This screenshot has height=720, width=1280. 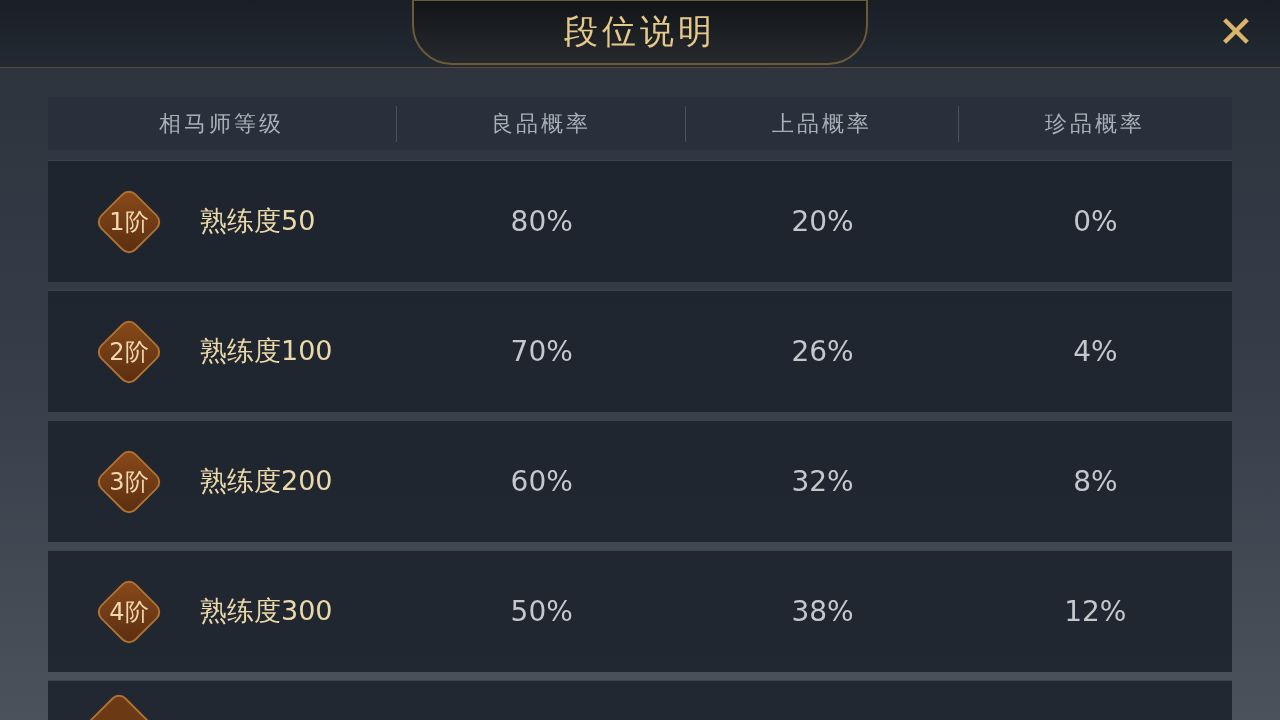 What do you see at coordinates (541, 611) in the screenshot?
I see `probability-cell-text: 50%` at bounding box center [541, 611].